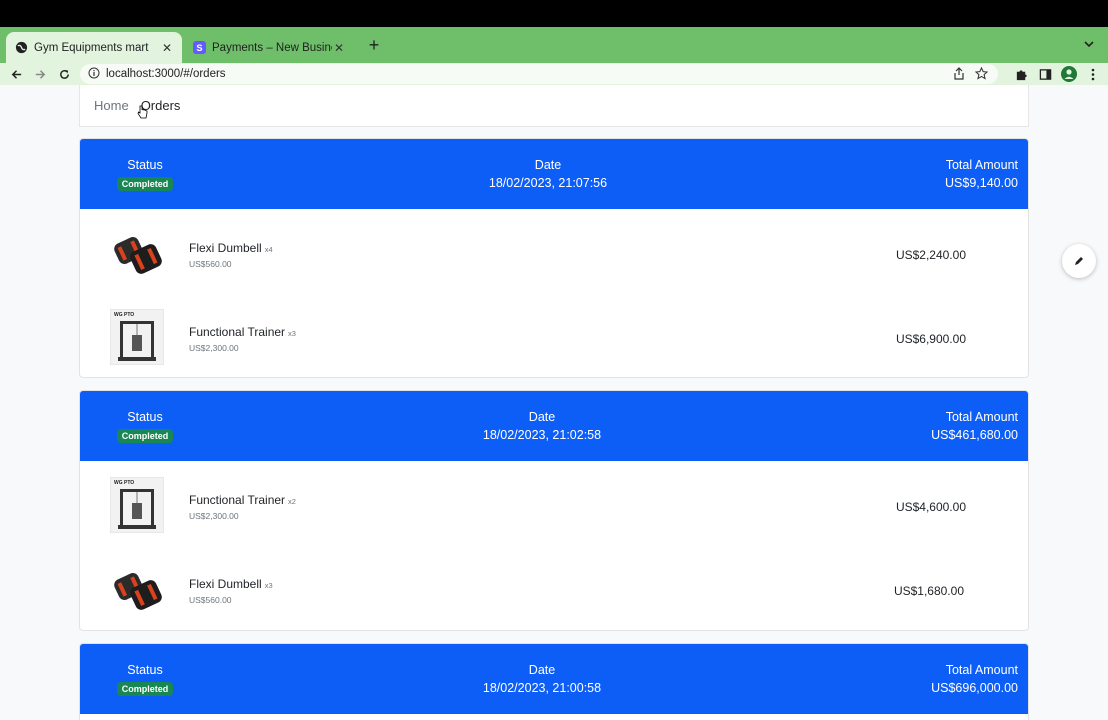 This screenshot has height=720, width=1108. Describe the element at coordinates (94, 74) in the screenshot. I see `info-icon` at that location.